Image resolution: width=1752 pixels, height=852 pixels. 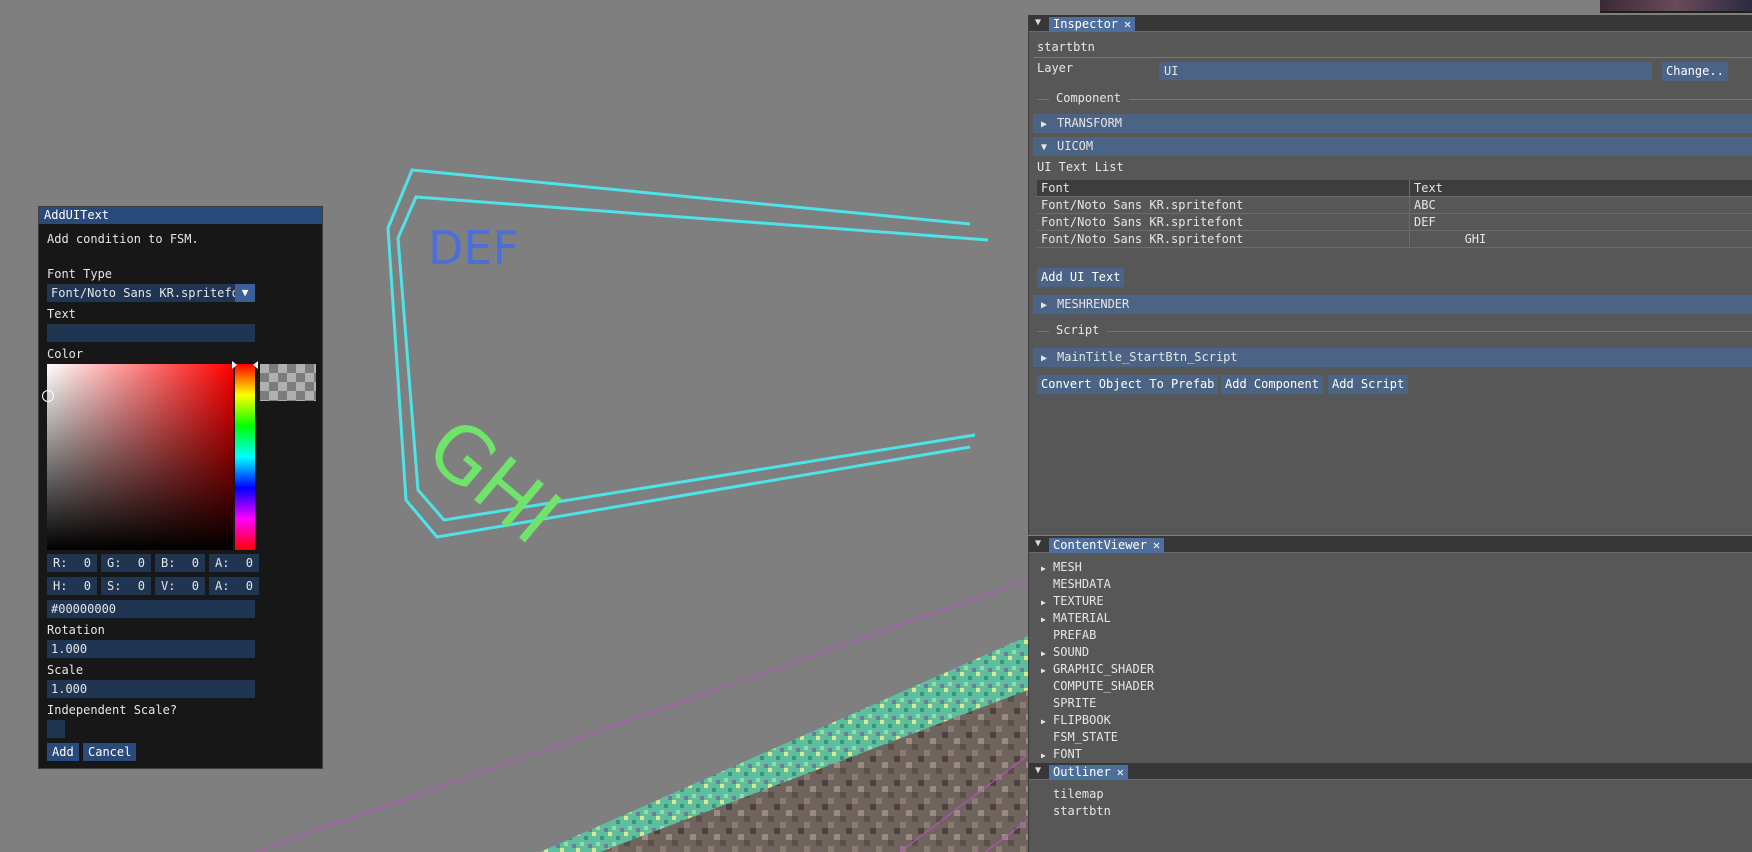 What do you see at coordinates (1097, 687) in the screenshot?
I see `tree-item-compute-shader: COMPUTE_SHADER` at bounding box center [1097, 687].